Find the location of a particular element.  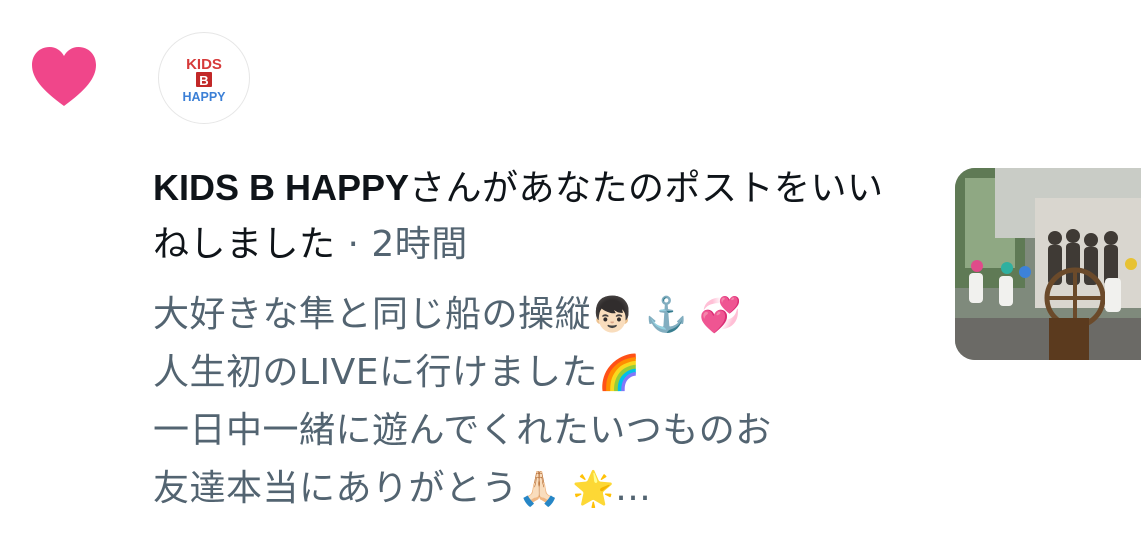

avatar: KIDS B HAPPY is located at coordinates (204, 78).